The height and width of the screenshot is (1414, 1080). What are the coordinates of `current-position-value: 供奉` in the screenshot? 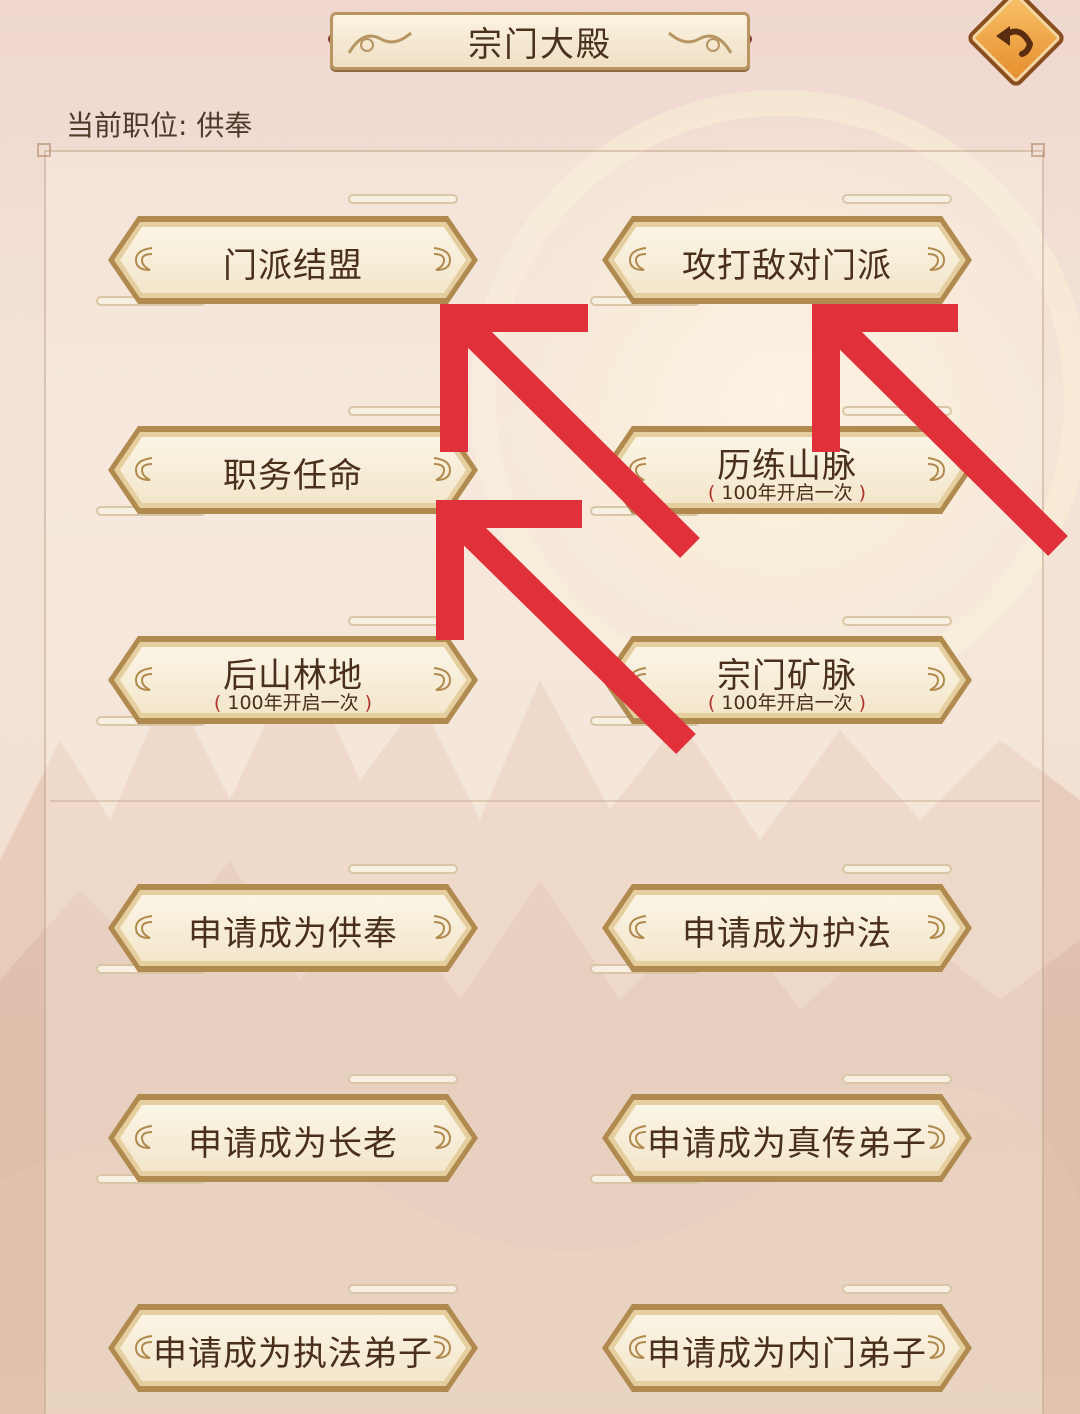 It's located at (224, 125).